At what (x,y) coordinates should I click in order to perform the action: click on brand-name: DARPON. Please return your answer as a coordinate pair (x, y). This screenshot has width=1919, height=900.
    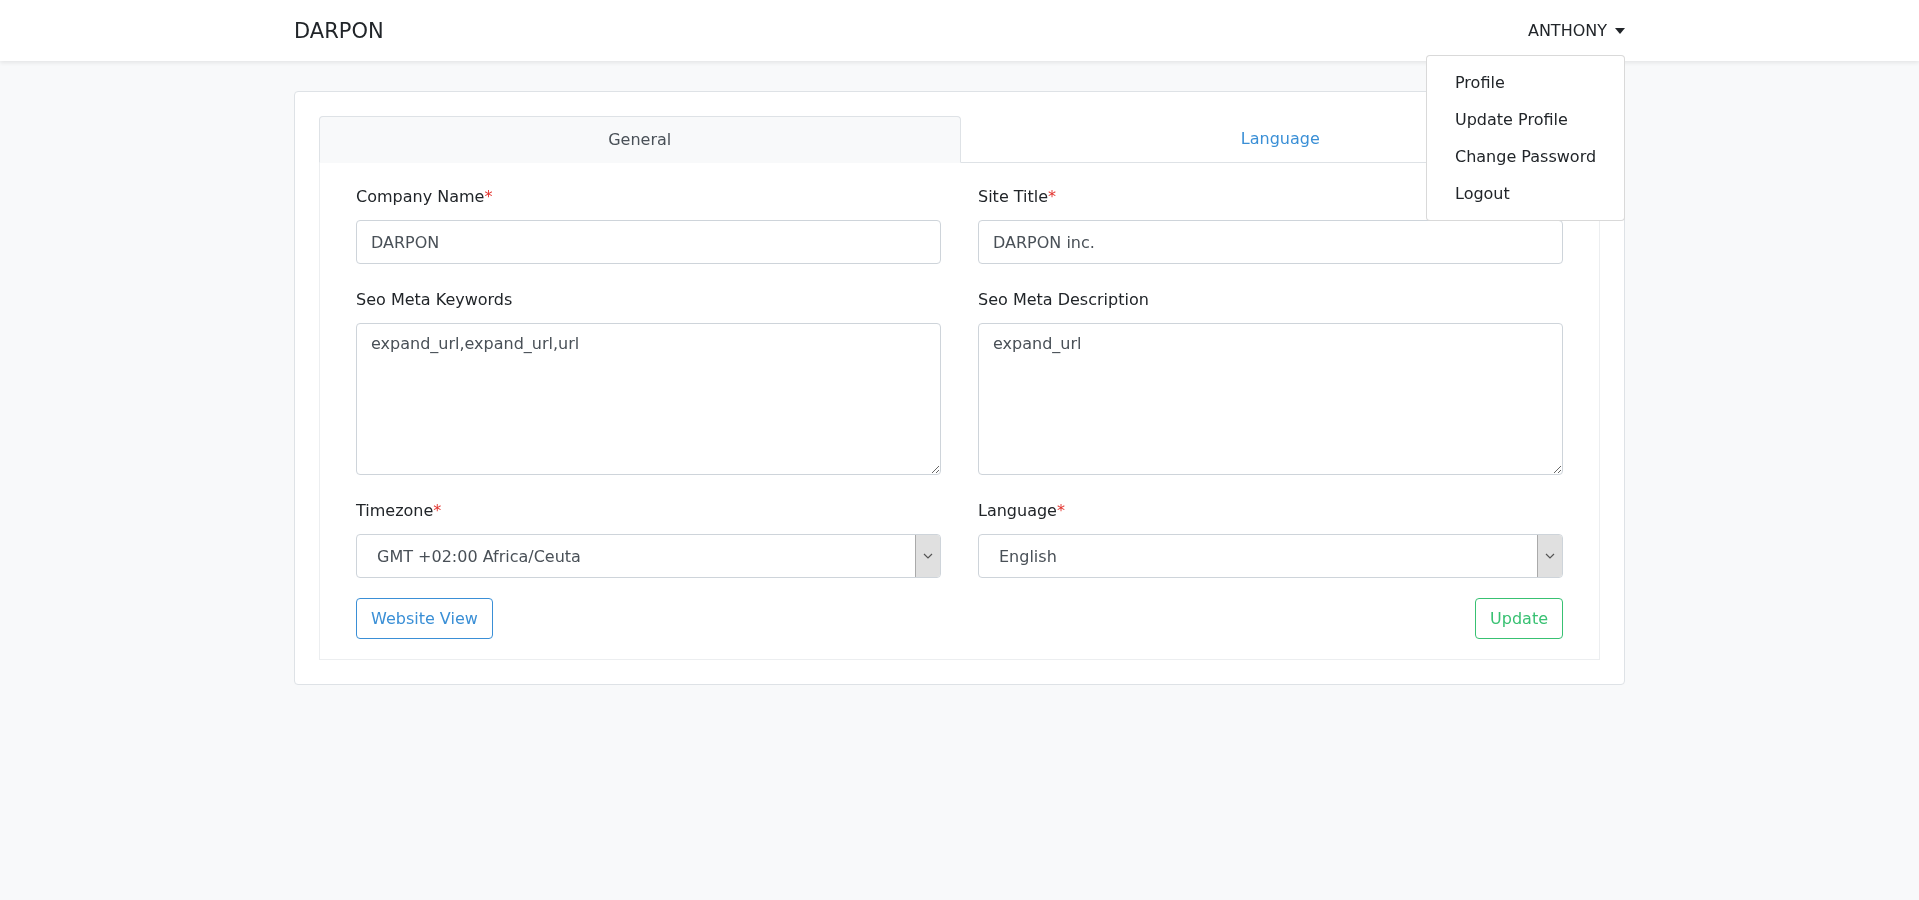
    Looking at the image, I should click on (339, 30).